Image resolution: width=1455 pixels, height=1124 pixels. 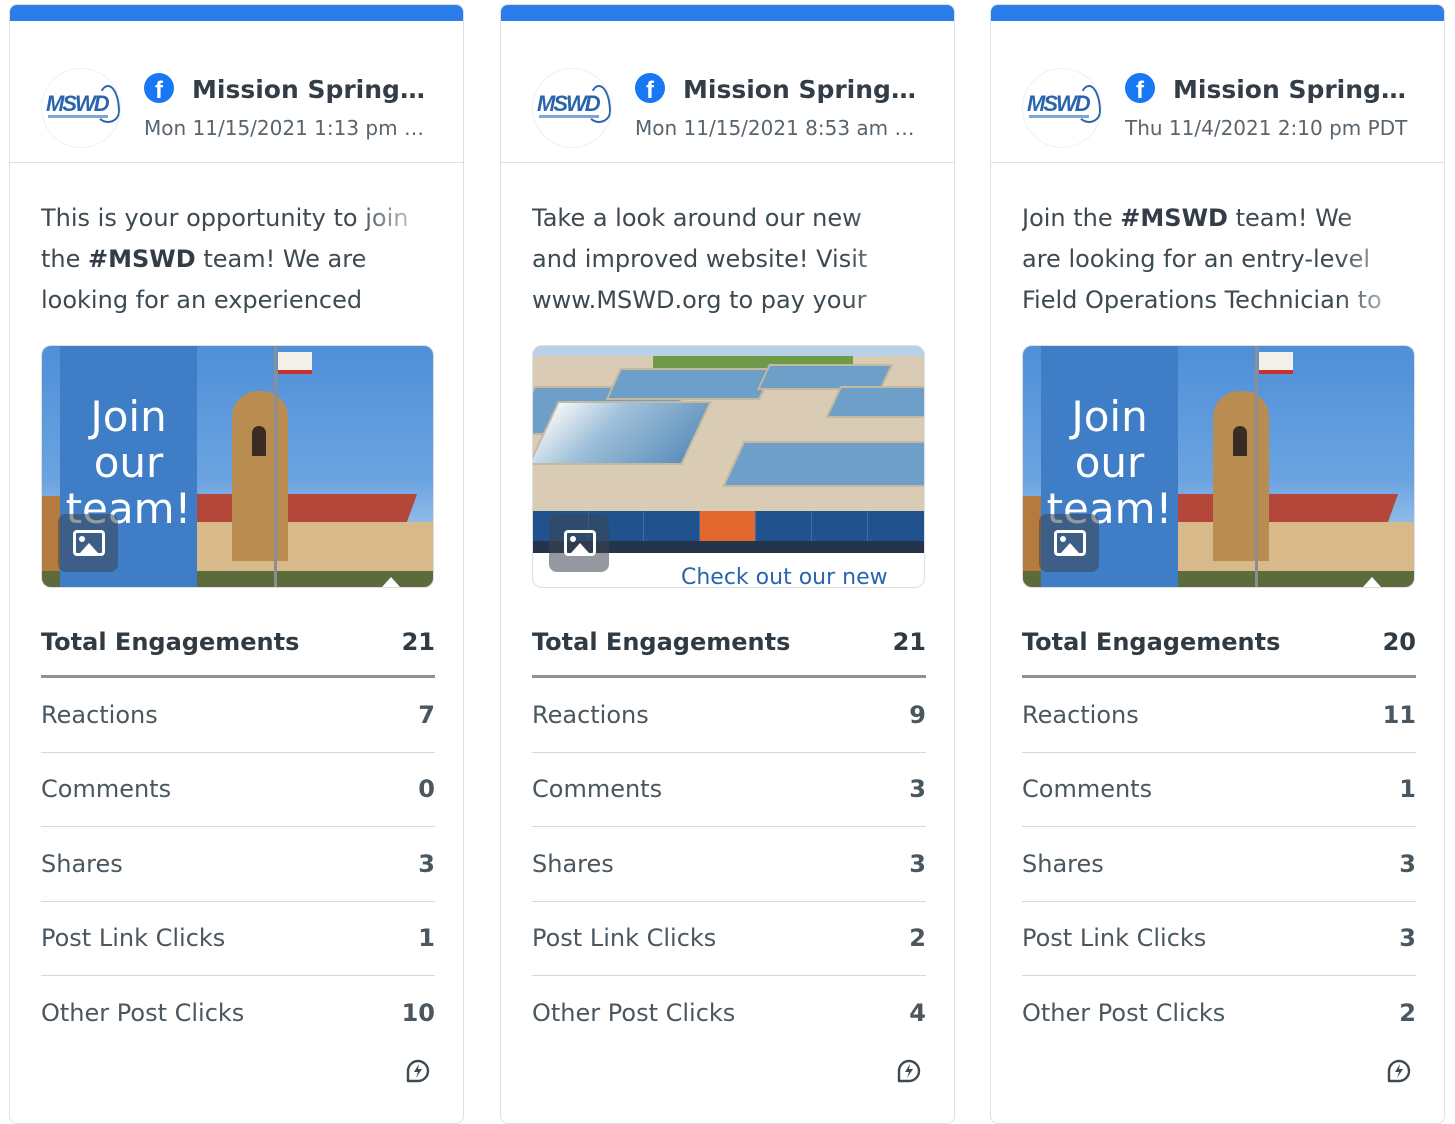 I want to click on post-date: Thu 11/4/2021 2:10 pm PDT, so click(x=1266, y=128).